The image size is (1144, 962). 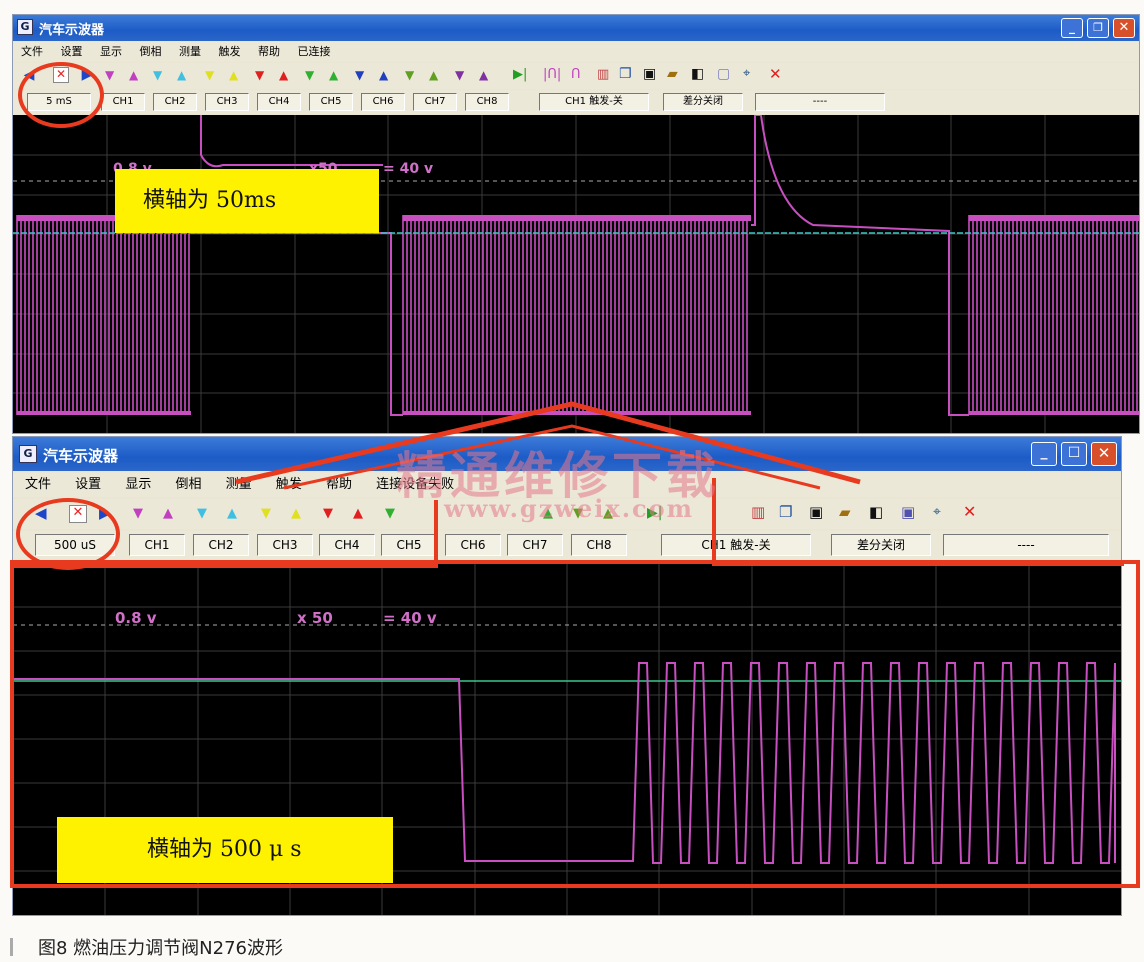 I want to click on ch1-up-icon: ▲, so click(x=133, y=75).